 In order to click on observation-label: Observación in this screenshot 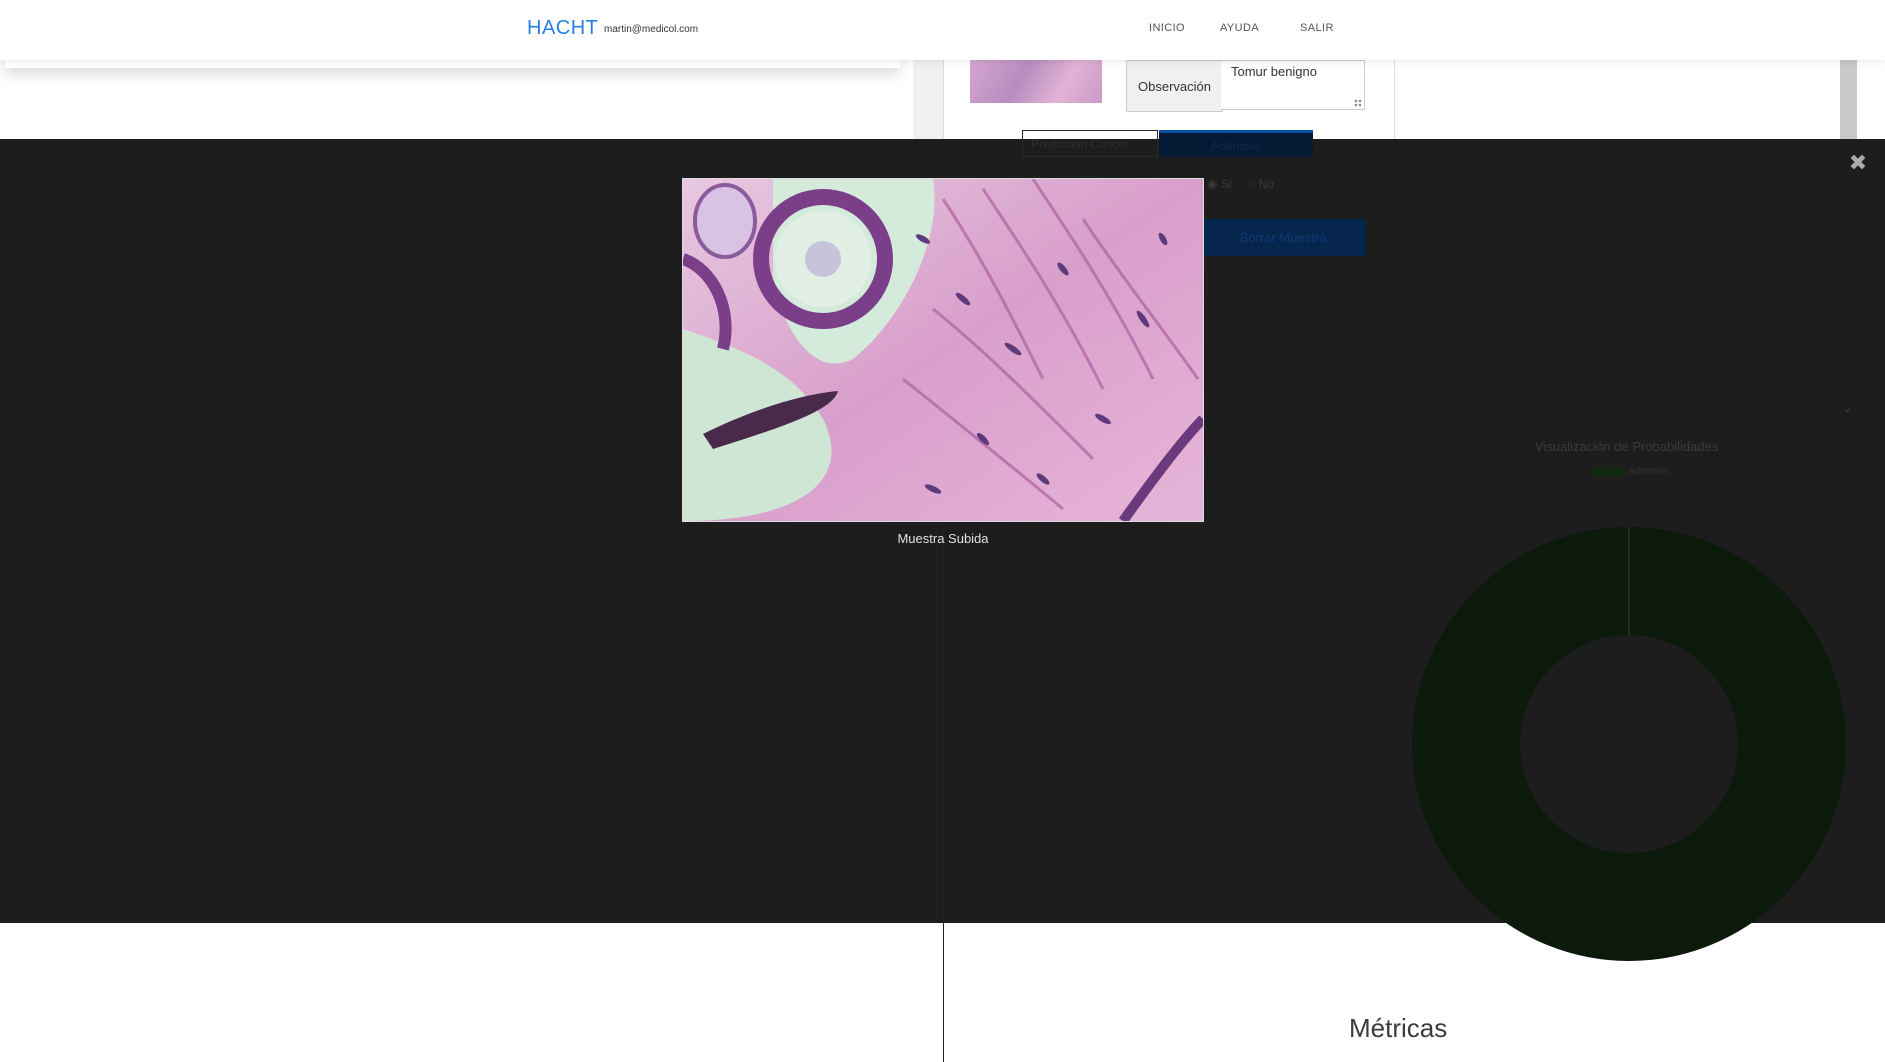, I will do `click(1174, 86)`.